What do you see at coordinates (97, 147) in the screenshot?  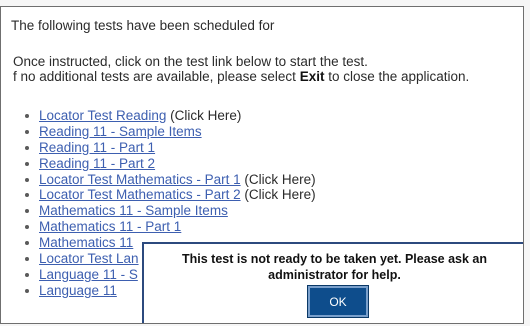 I see `test-link-reading-part-1: Reading 11 - Part 1` at bounding box center [97, 147].